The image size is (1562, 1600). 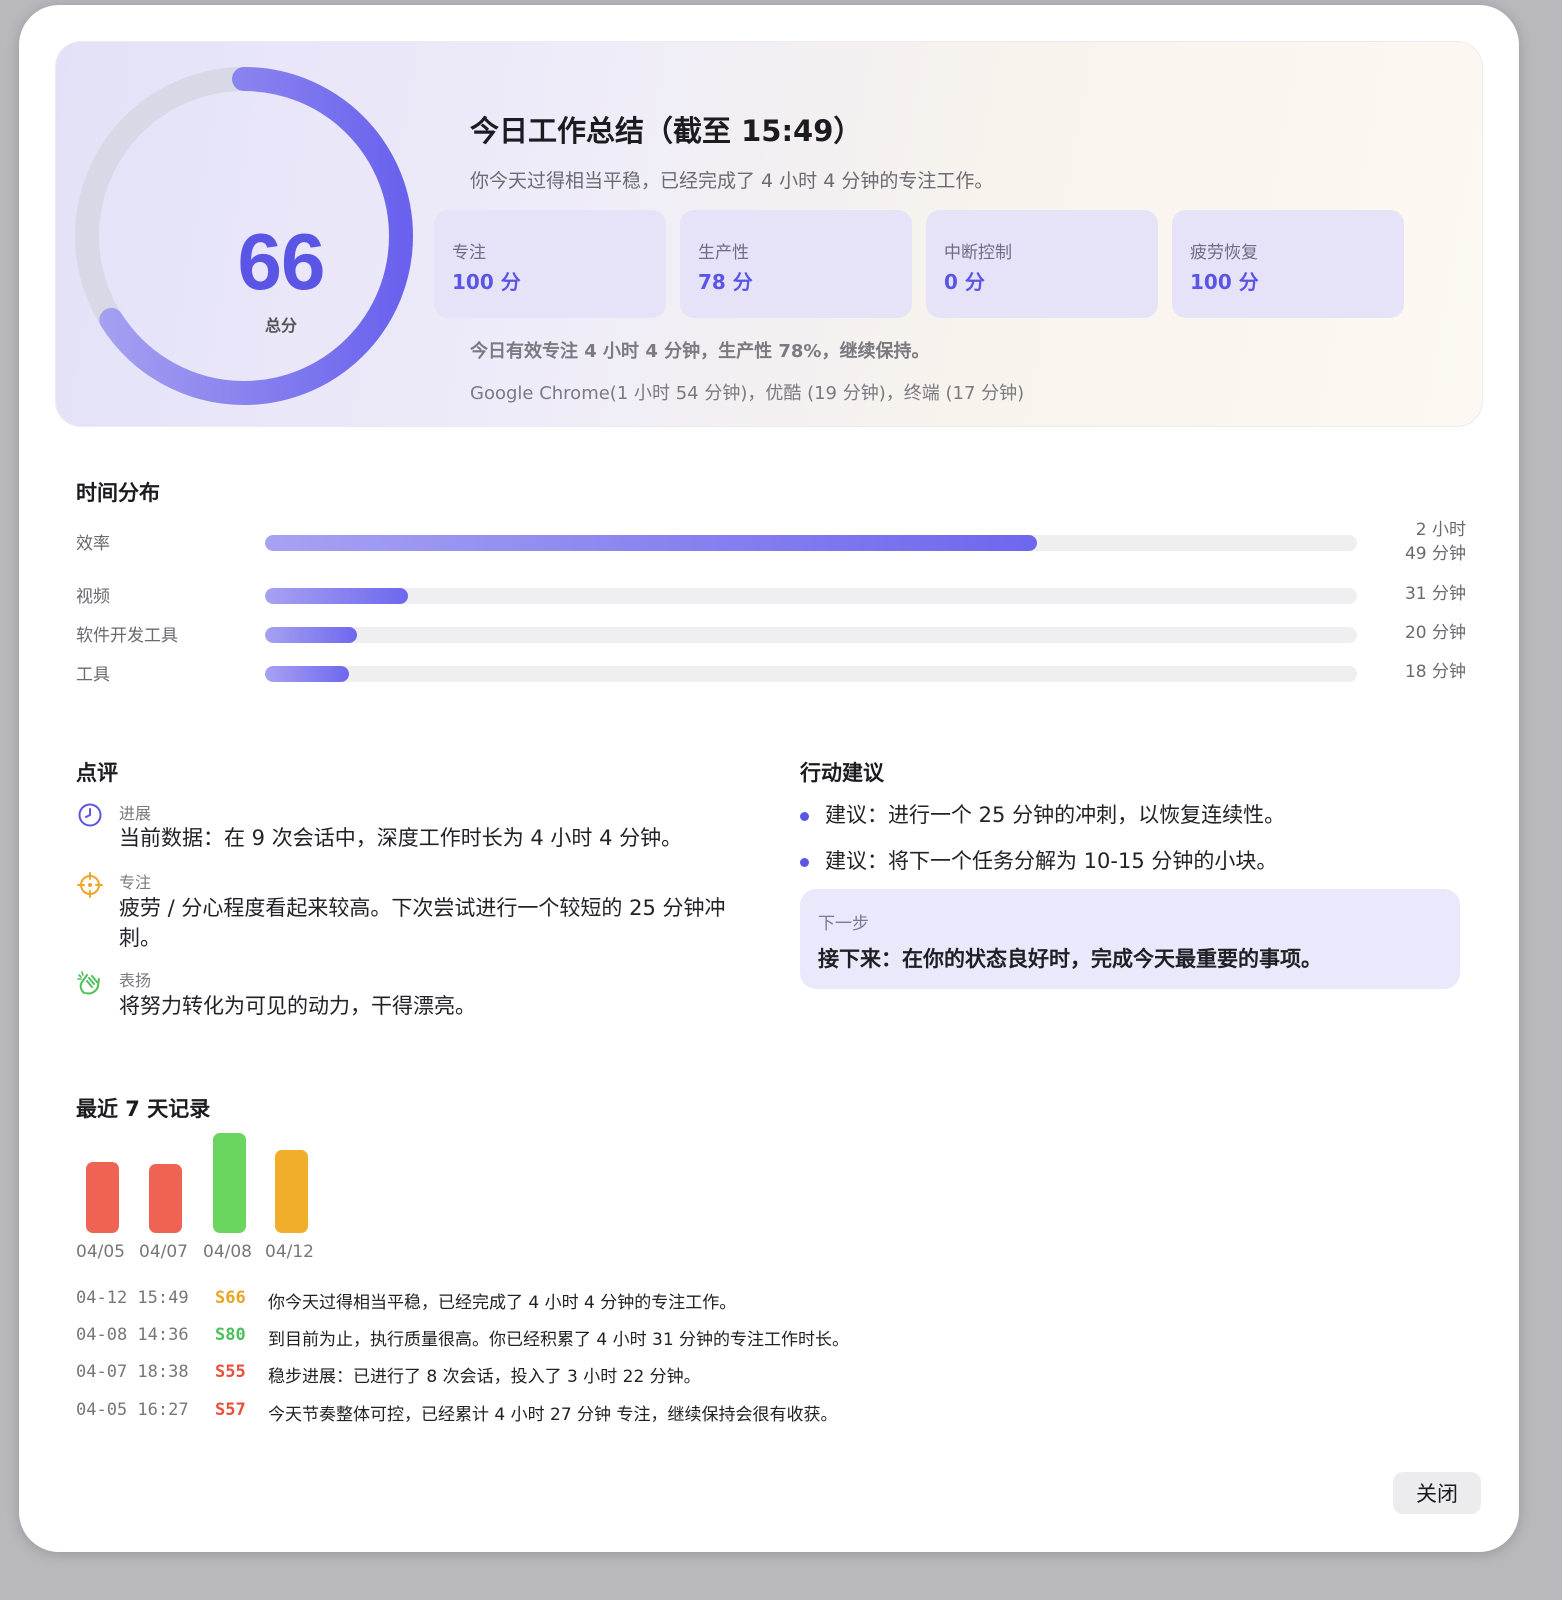 I want to click on page-title: 今日工作总结（截至 15:49）, so click(x=666, y=131).